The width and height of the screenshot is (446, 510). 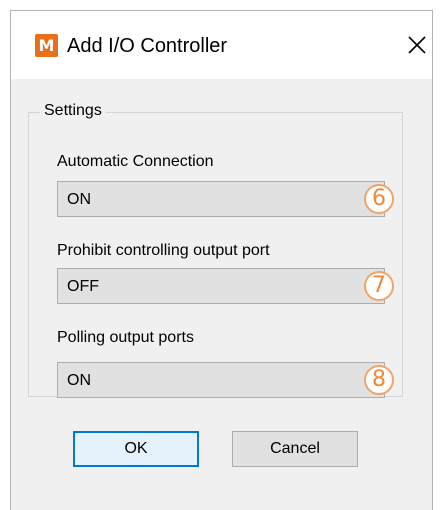 I want to click on prohibit-output-port-value: OFF, so click(x=83, y=286).